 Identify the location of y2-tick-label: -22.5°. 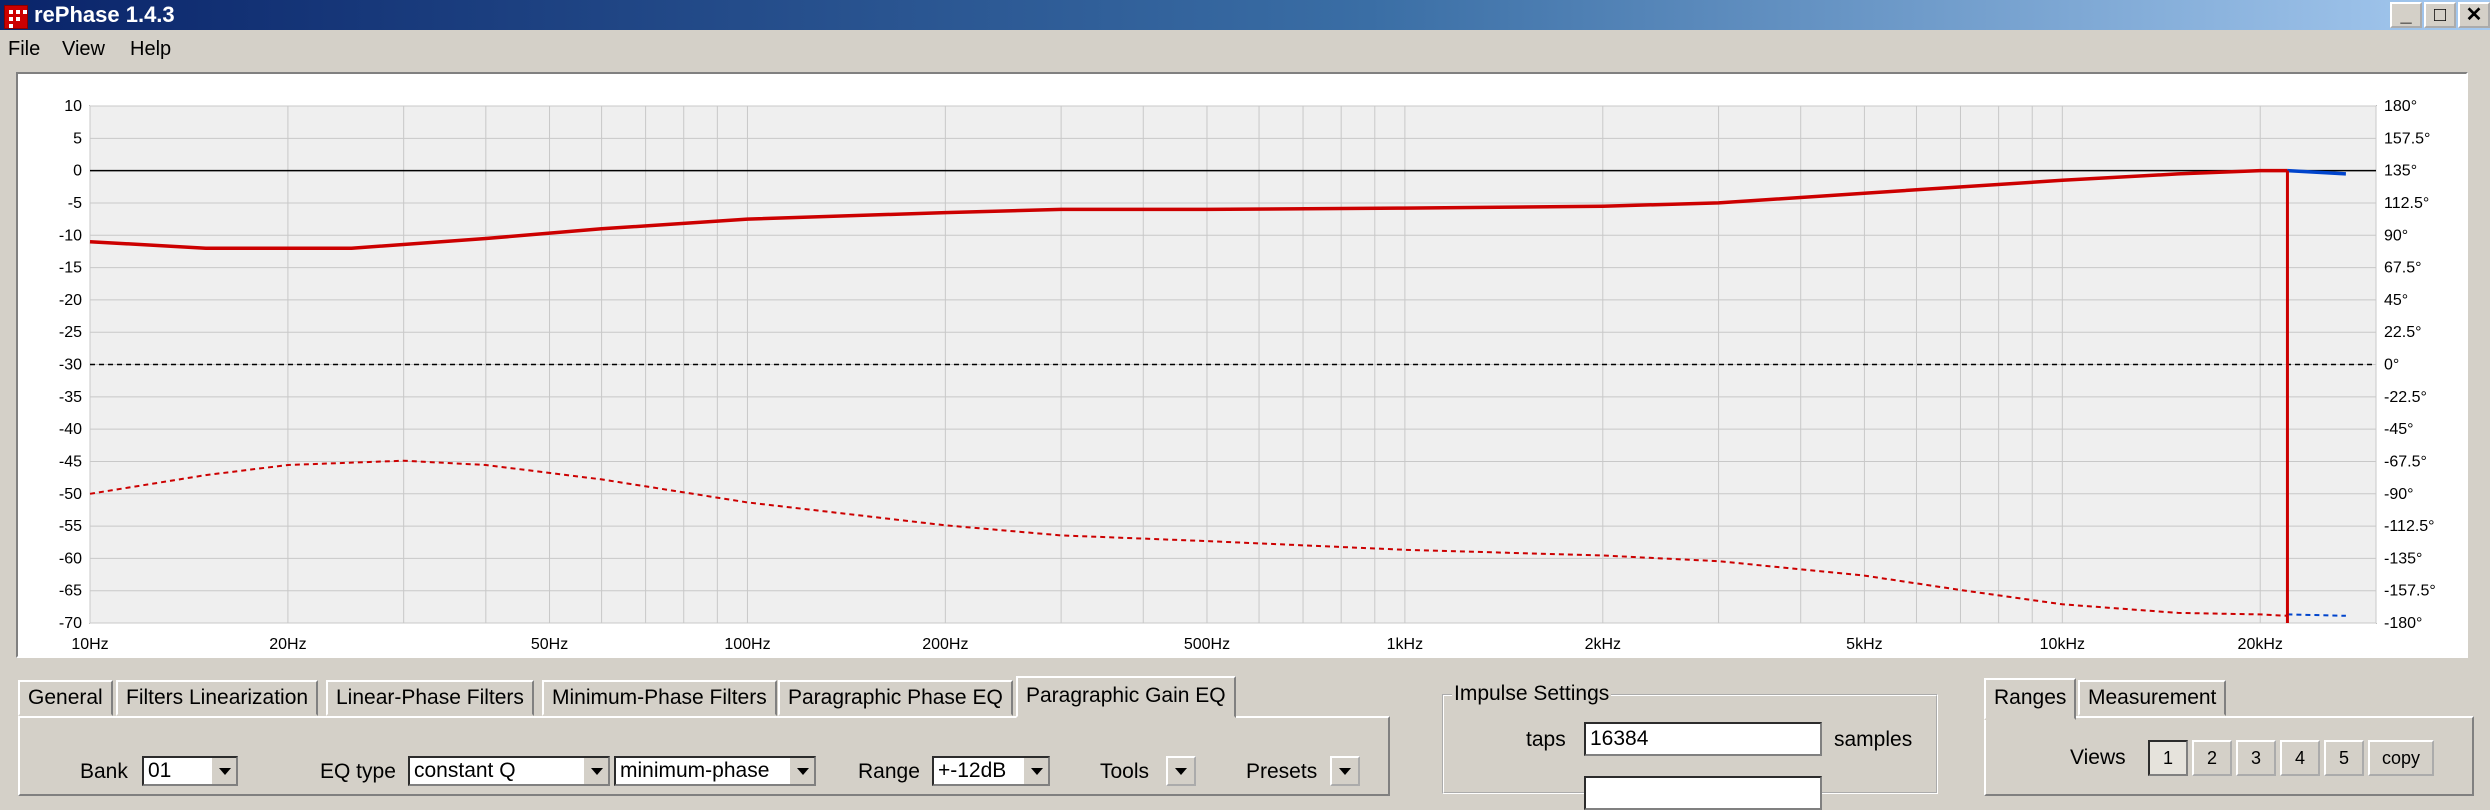
(2405, 397).